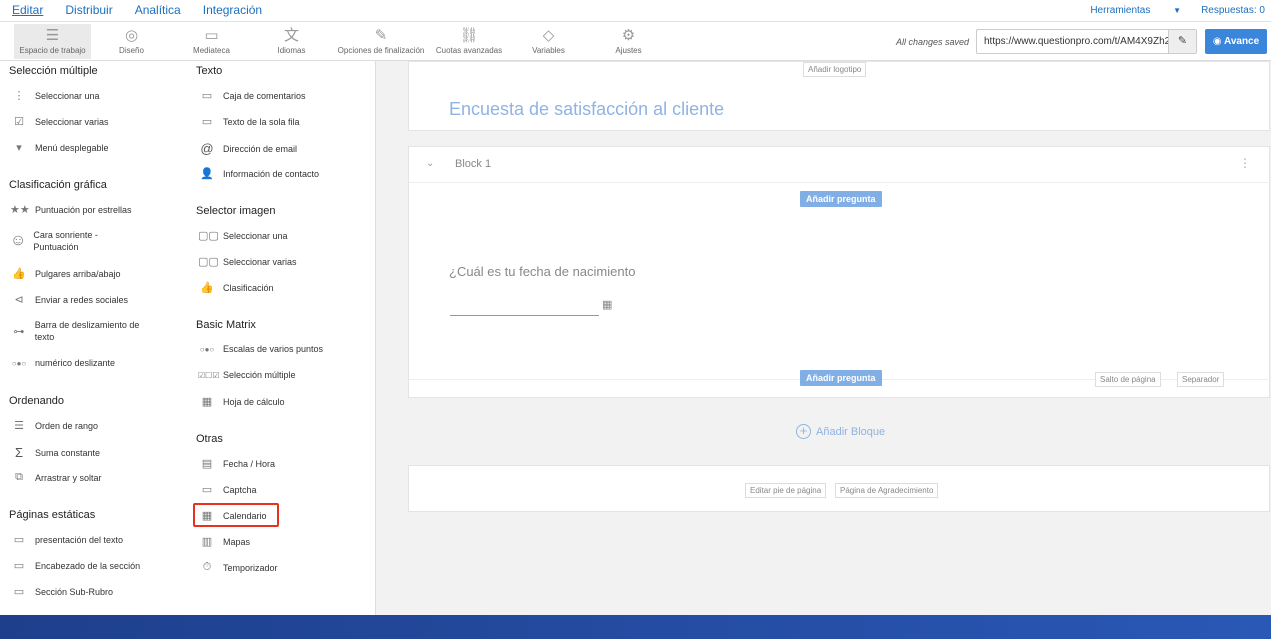 This screenshot has height=639, width=1271. What do you see at coordinates (291, 41) in the screenshot?
I see `tool-languages: 文 Idiomas` at bounding box center [291, 41].